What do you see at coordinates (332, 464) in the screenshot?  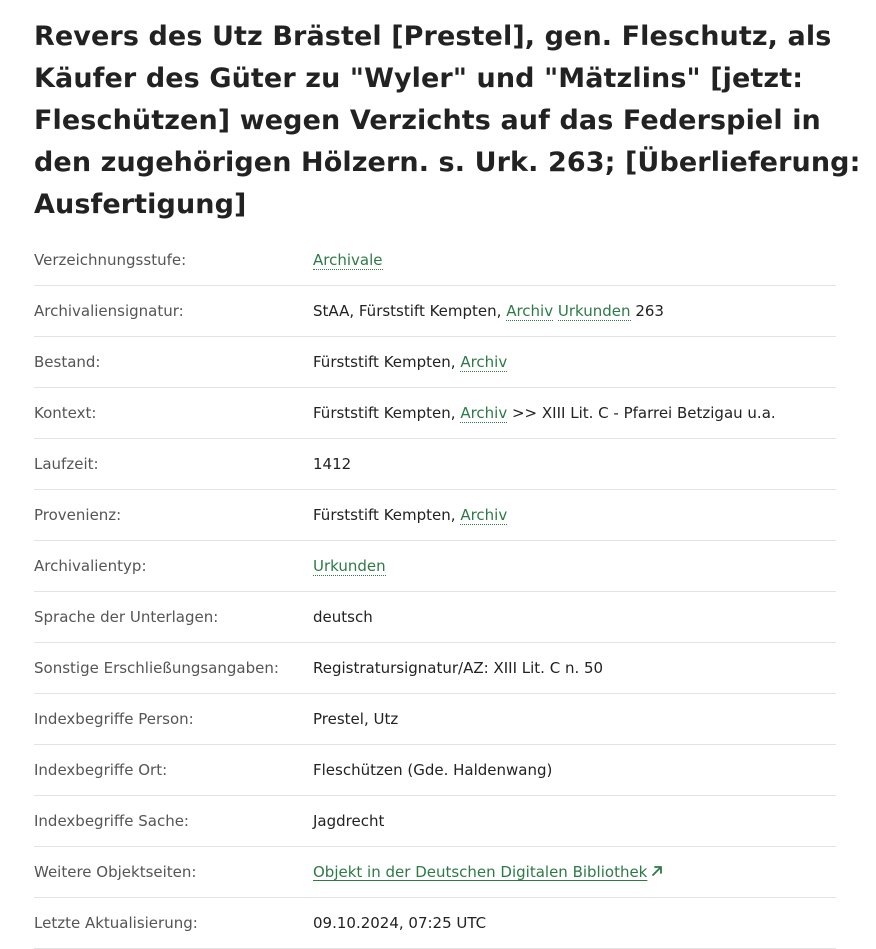 I see `value-laufzeit: 1412` at bounding box center [332, 464].